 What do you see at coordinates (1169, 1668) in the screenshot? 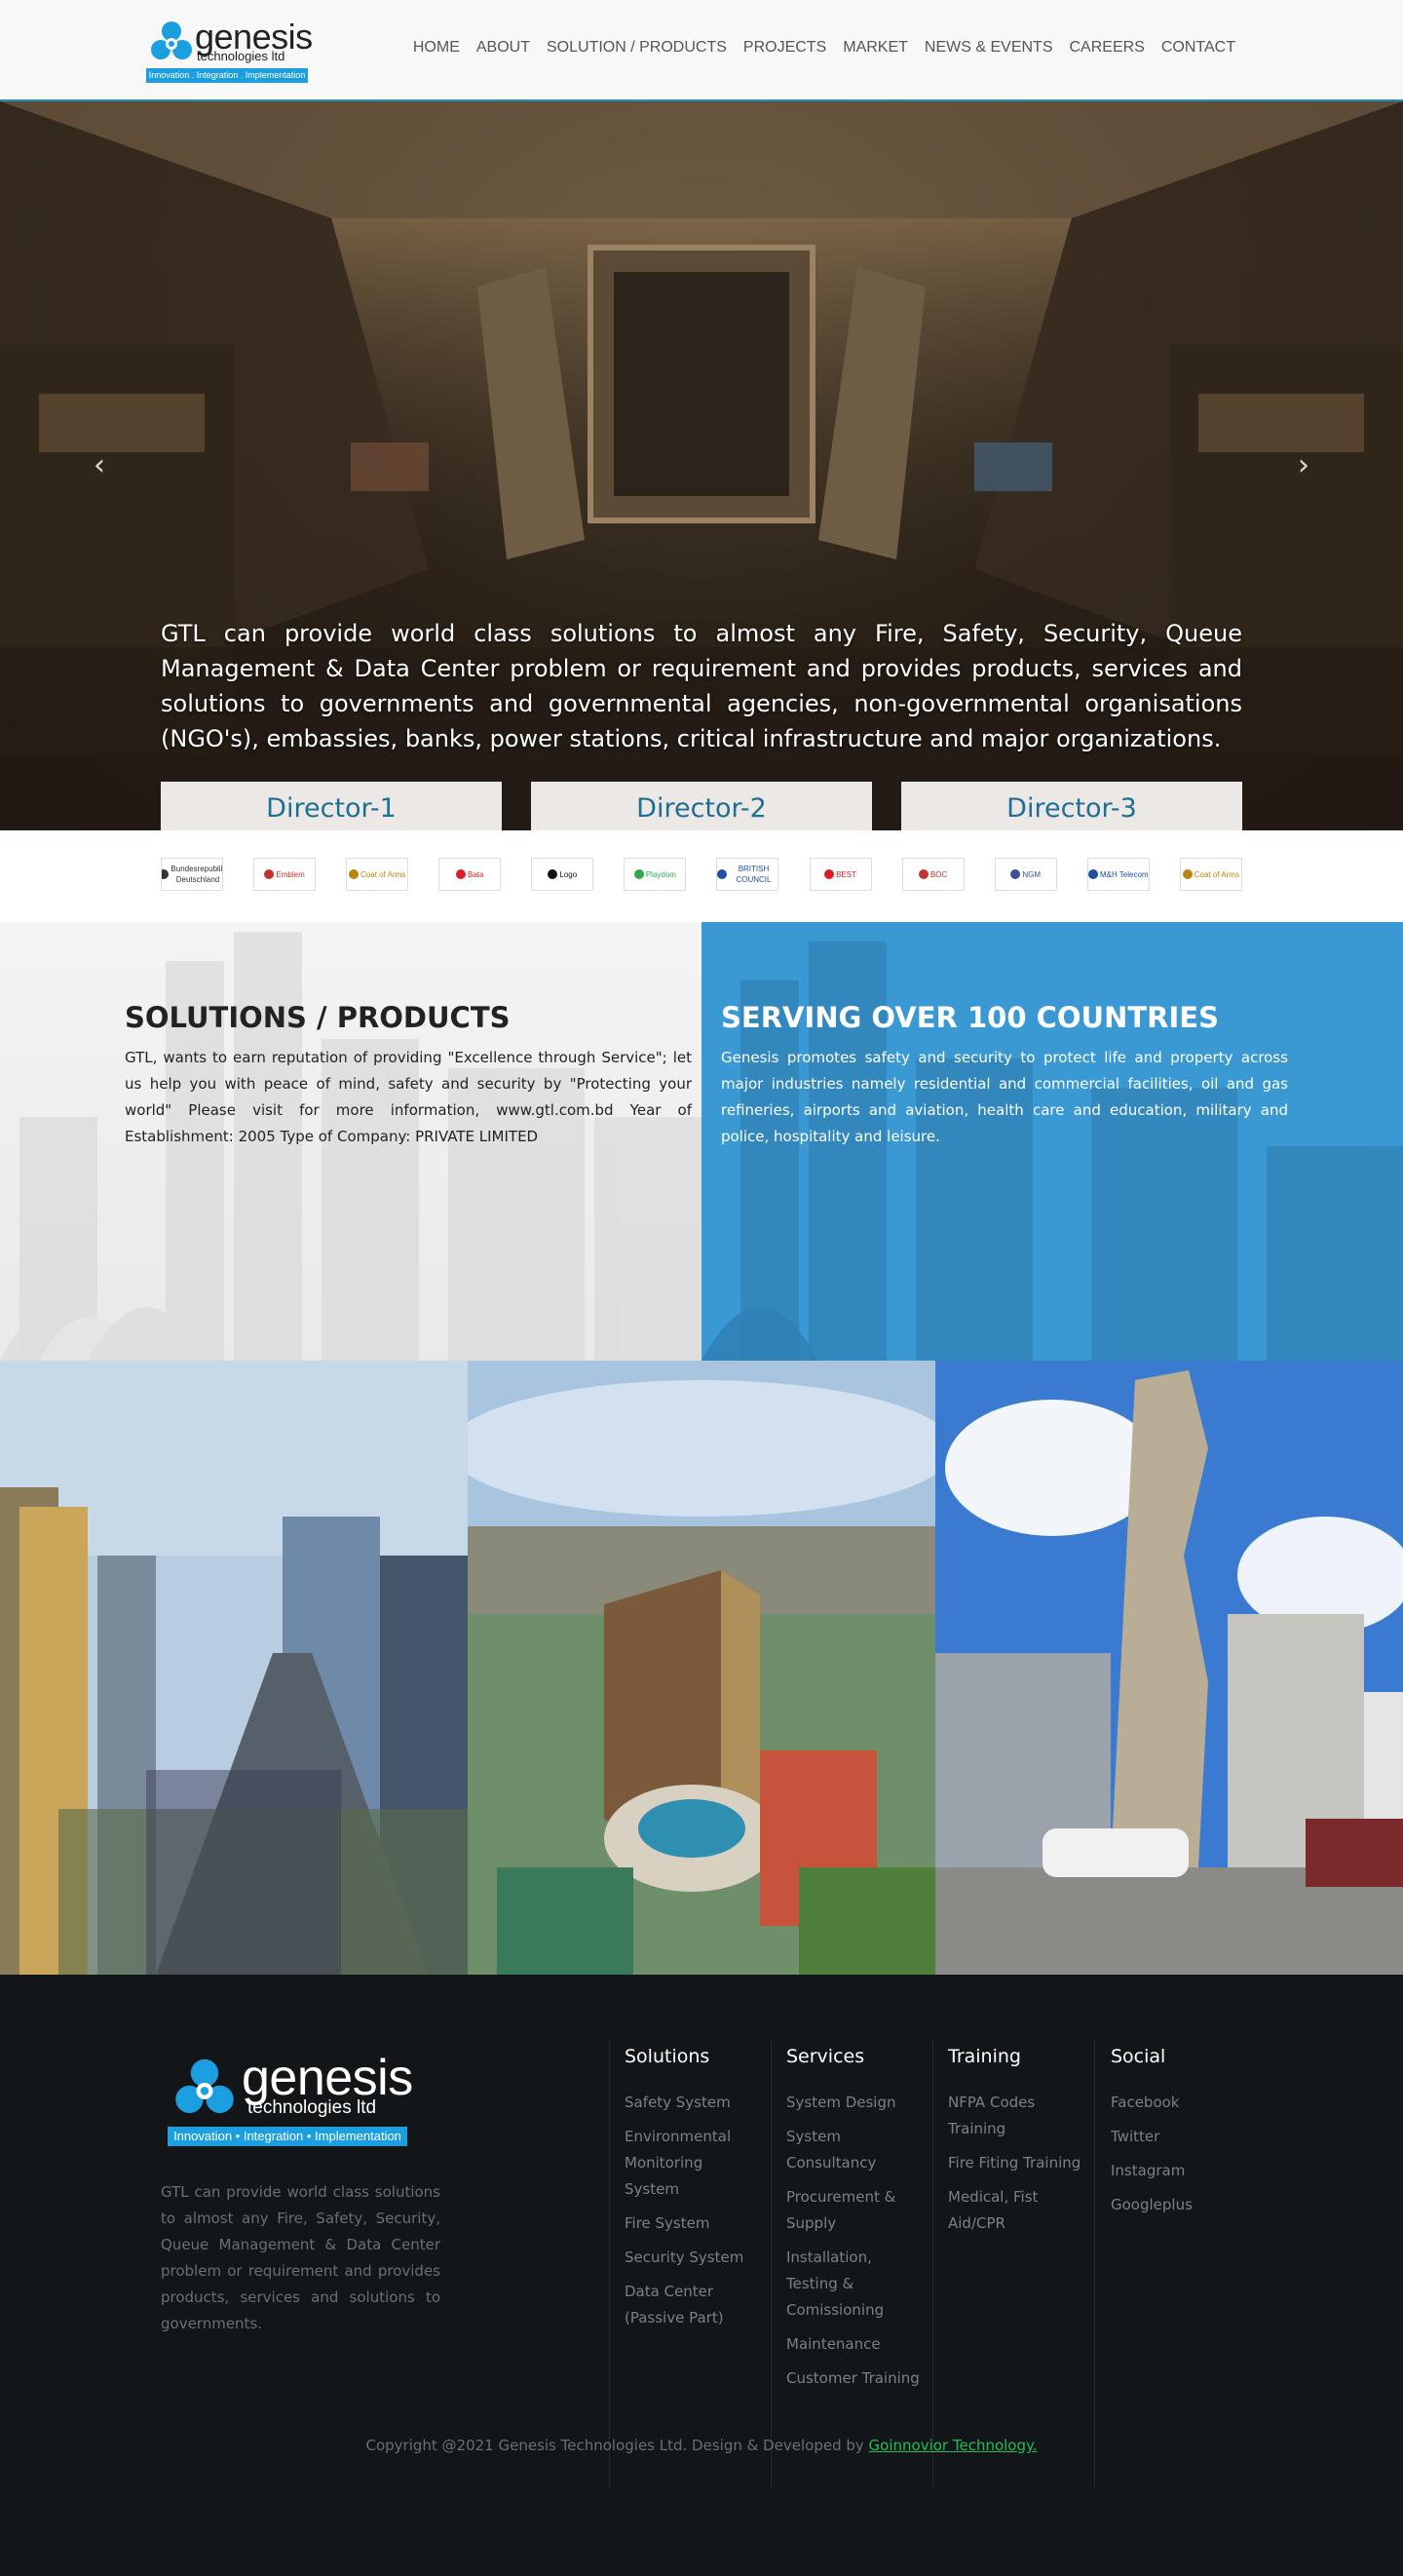
I see `monument-photo` at bounding box center [1169, 1668].